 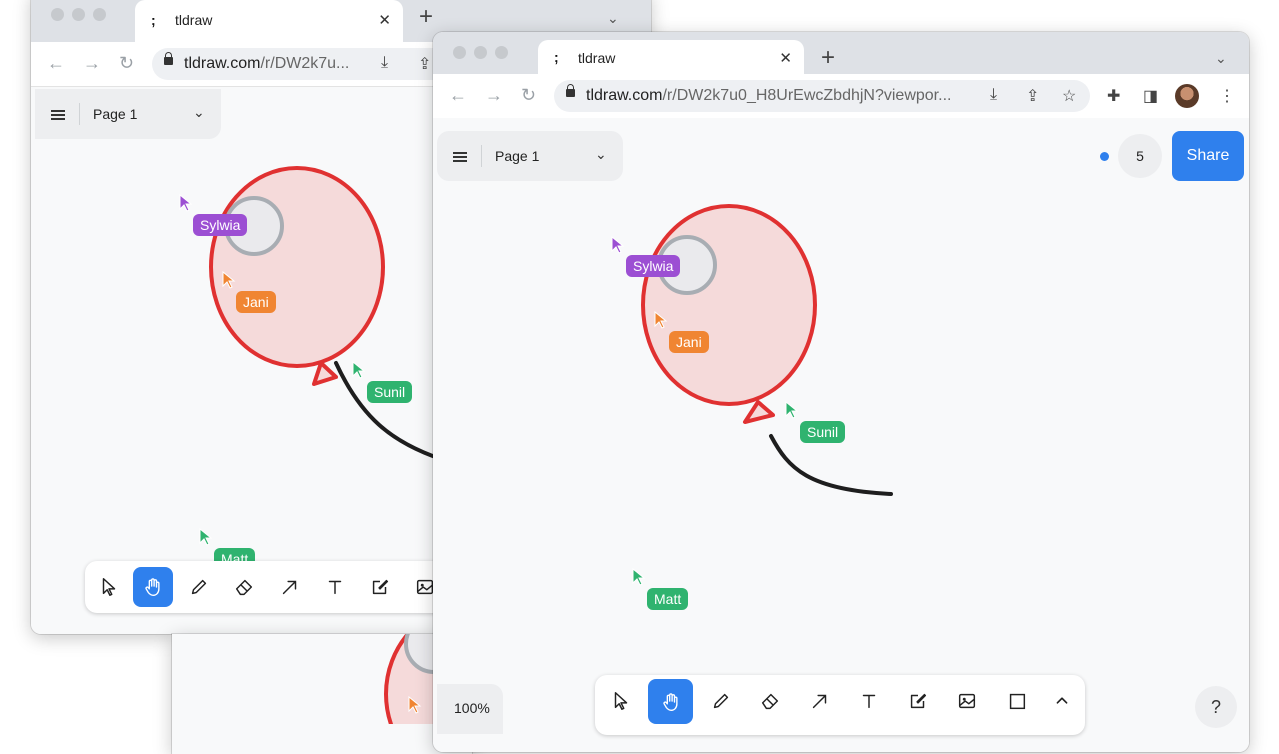 I want to click on help-button: ?, so click(x=1216, y=707).